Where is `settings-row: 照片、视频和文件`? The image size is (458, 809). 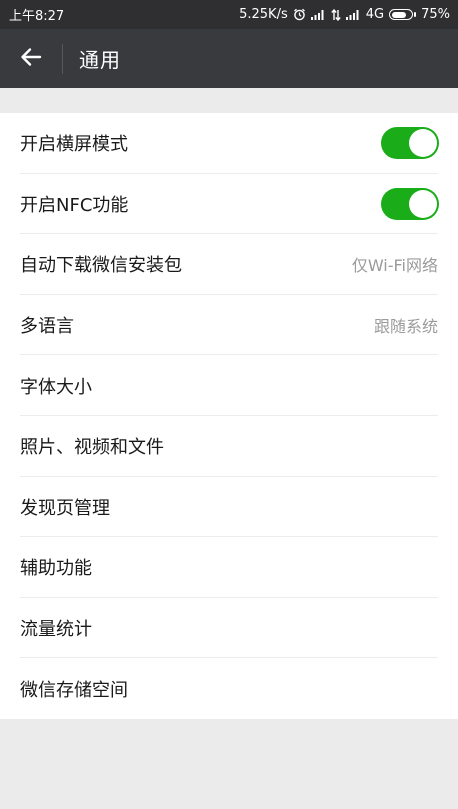
settings-row: 照片、视频和文件 is located at coordinates (229, 446).